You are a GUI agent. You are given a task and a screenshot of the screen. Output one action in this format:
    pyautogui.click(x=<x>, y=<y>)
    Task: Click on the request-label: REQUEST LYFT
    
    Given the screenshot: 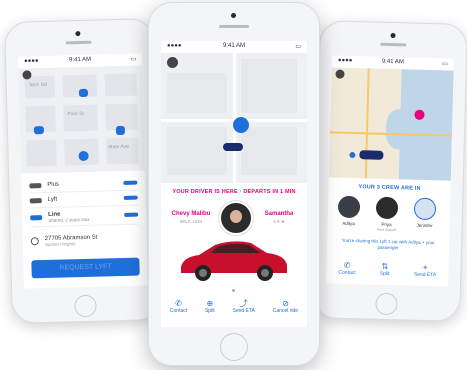 What is the action you would take?
    pyautogui.click(x=85, y=267)
    